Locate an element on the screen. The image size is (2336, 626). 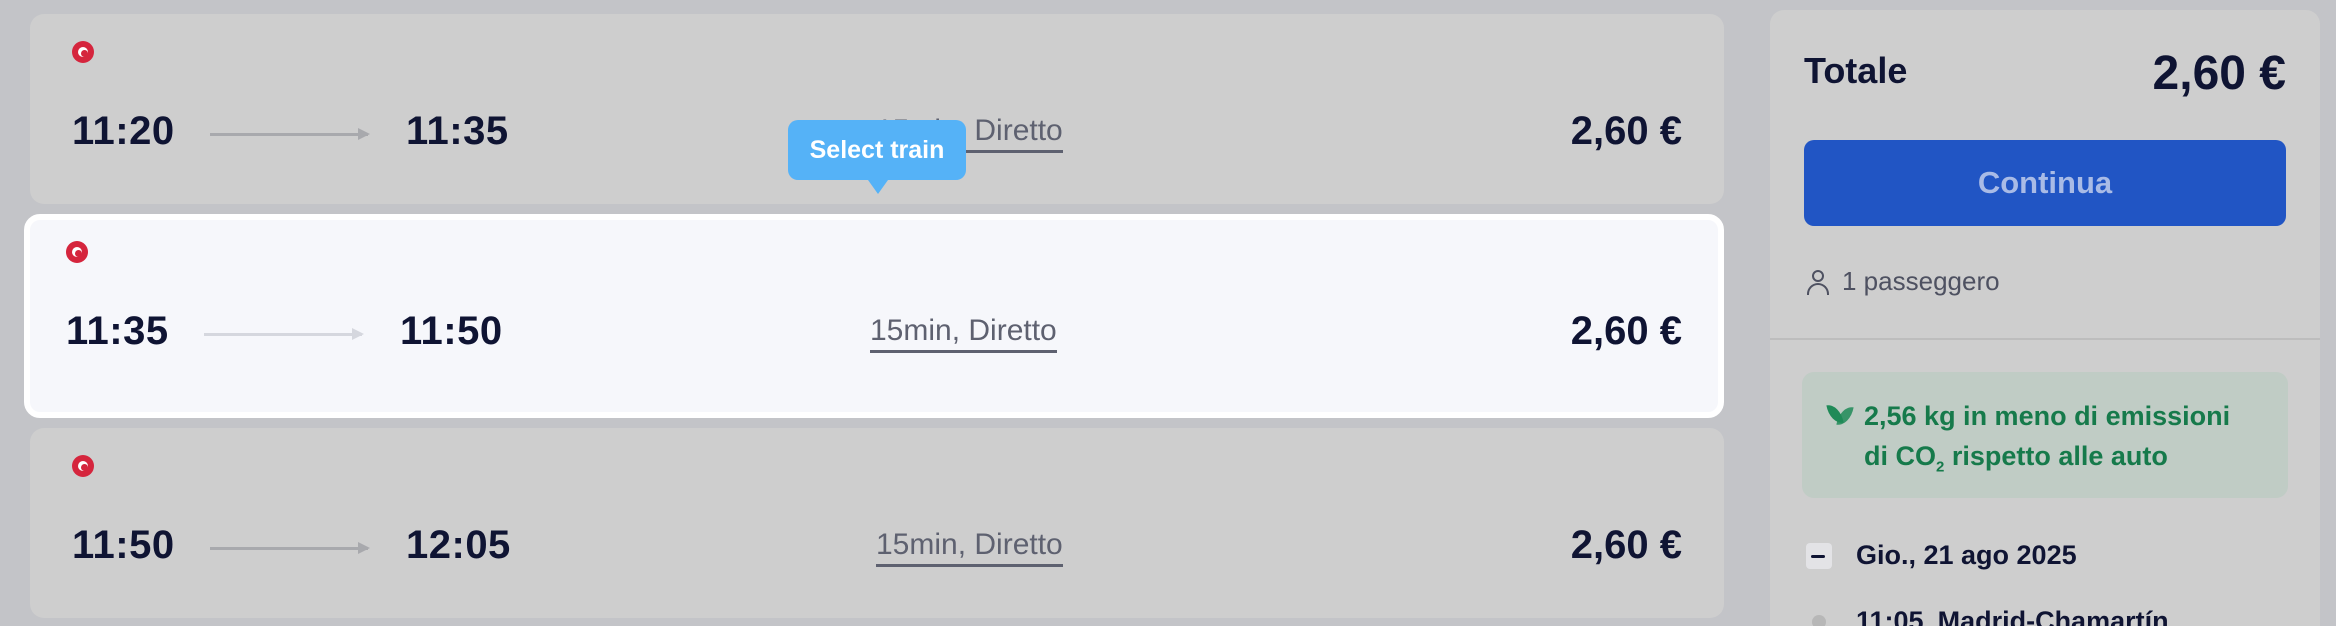
departure-time: 11:50 is located at coordinates (123, 545).